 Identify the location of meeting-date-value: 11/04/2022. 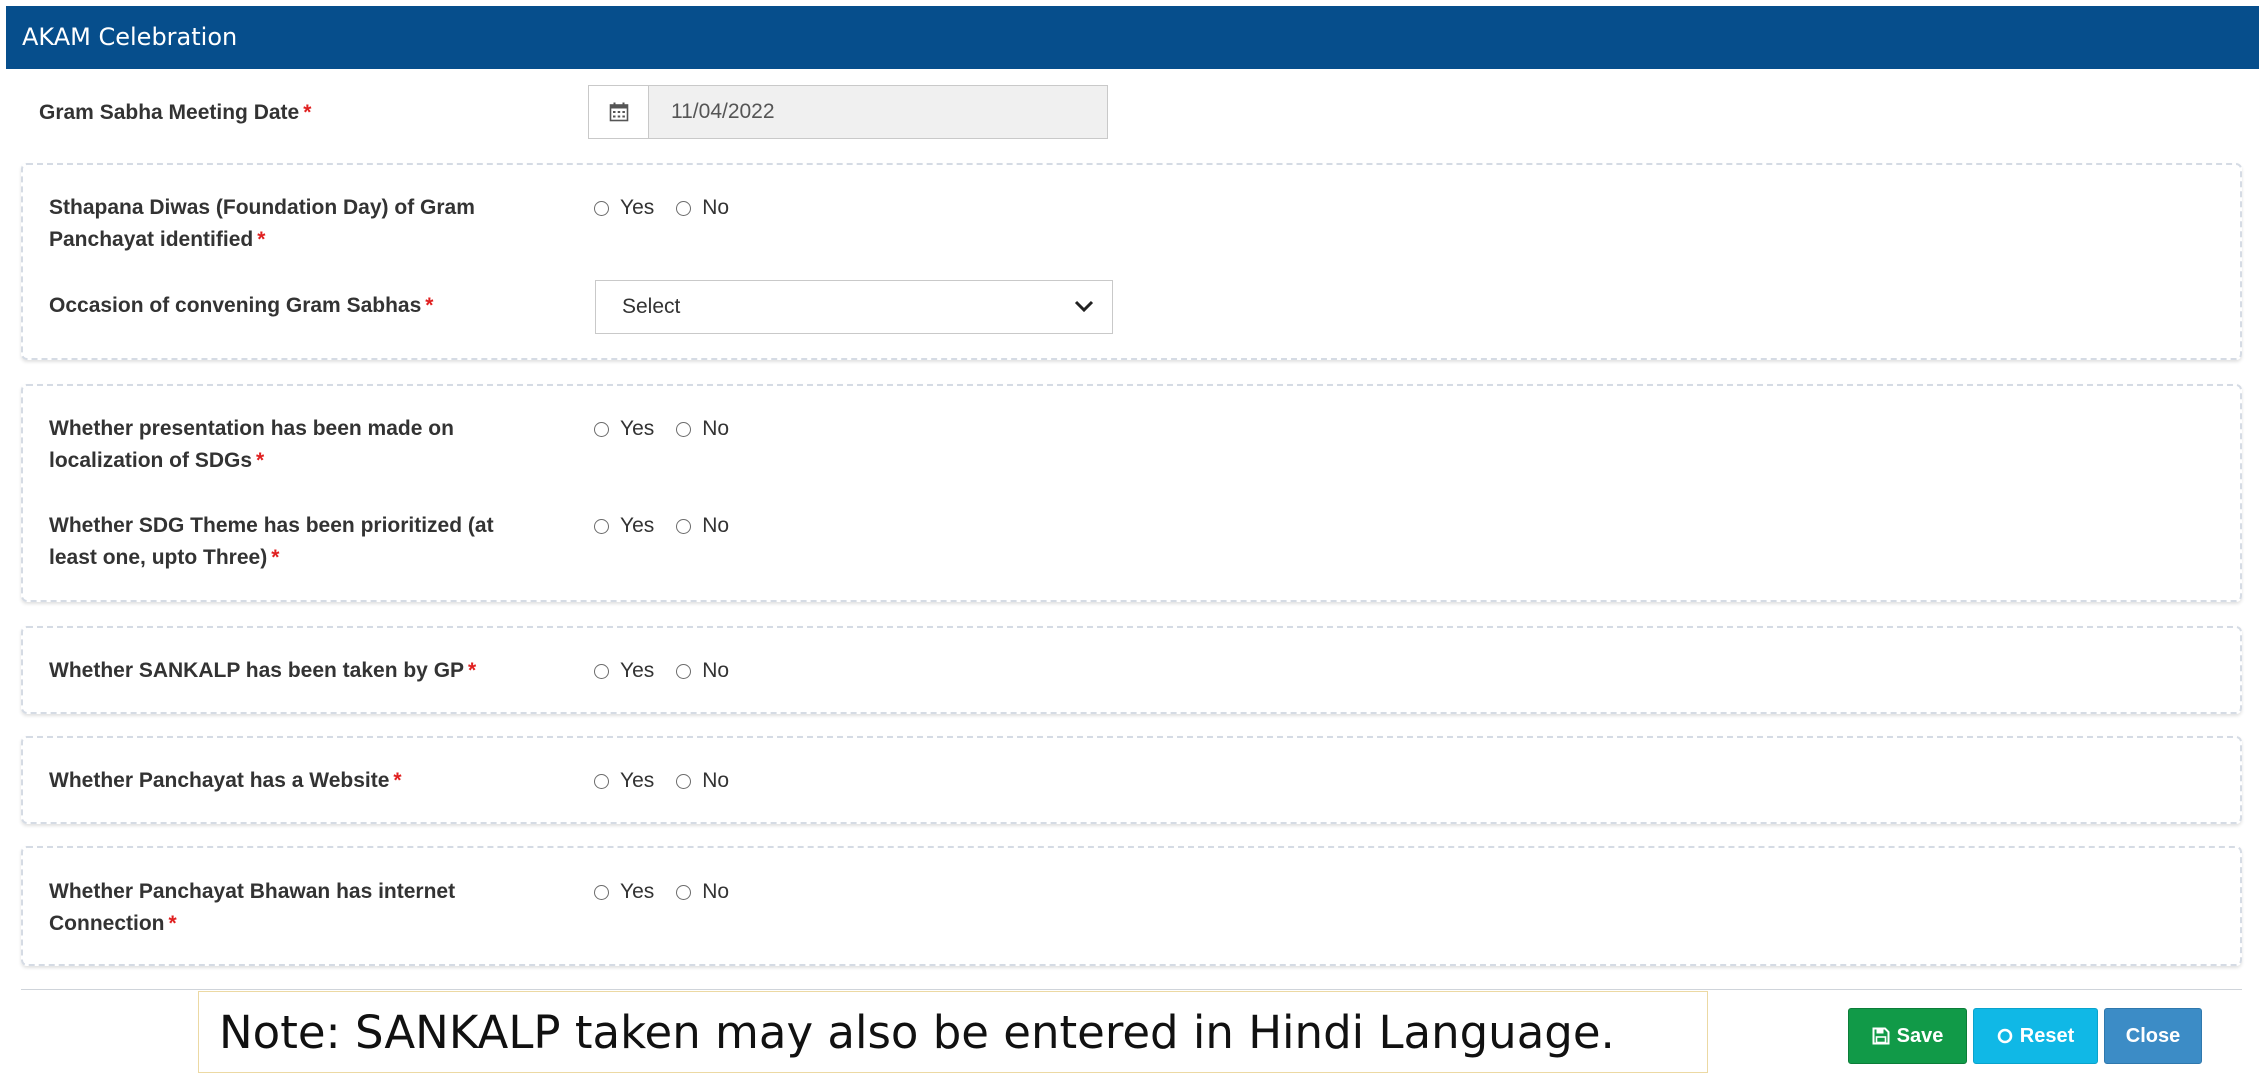
(723, 111).